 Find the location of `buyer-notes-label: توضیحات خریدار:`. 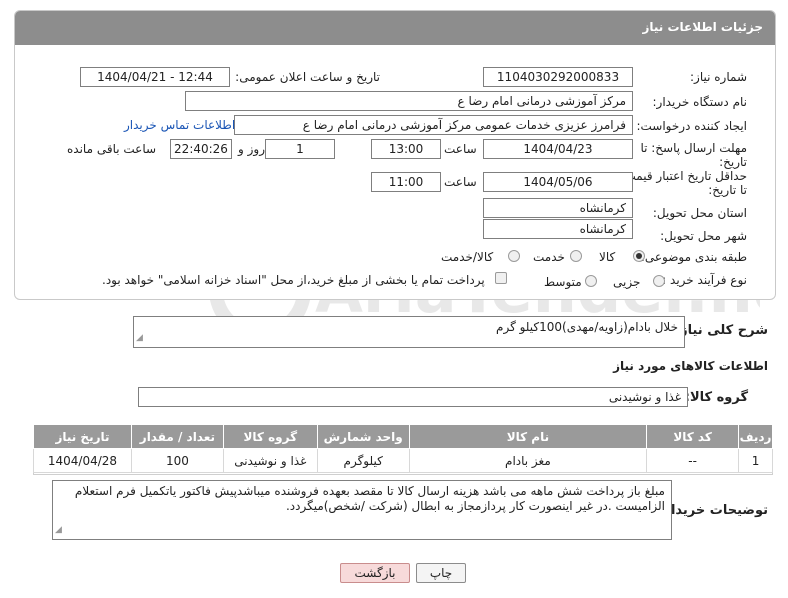

buyer-notes-label: توضیحات خریدار: is located at coordinates (713, 510).